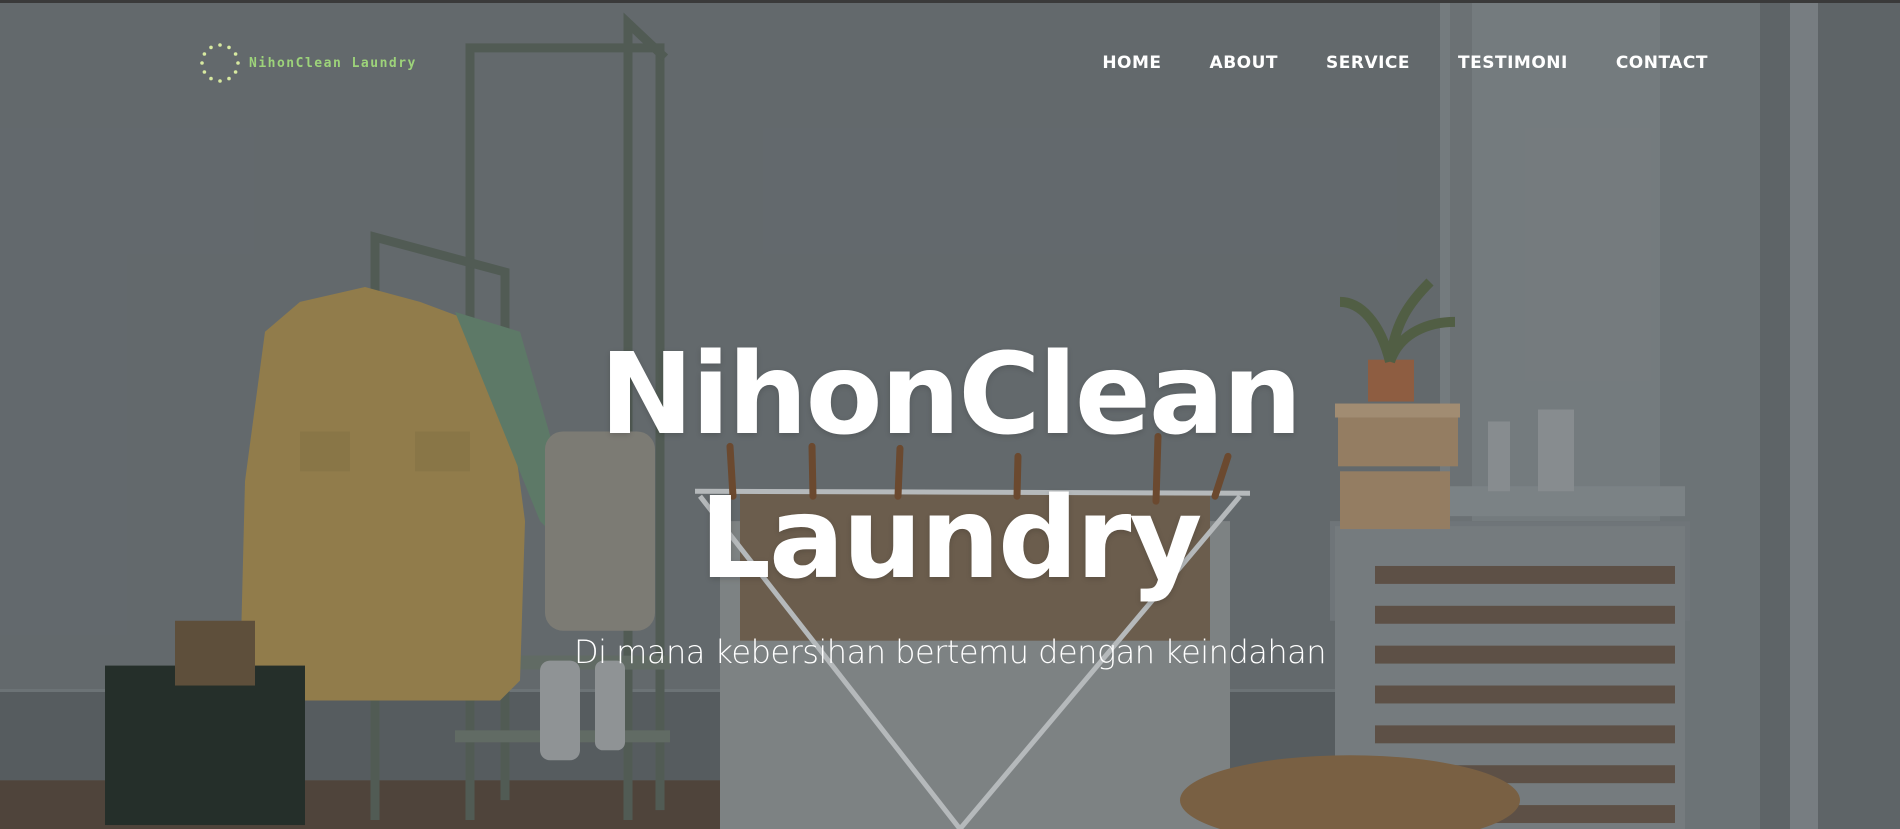 The height and width of the screenshot is (829, 1900). I want to click on hero-title-line1: NihonClean, so click(950, 395).